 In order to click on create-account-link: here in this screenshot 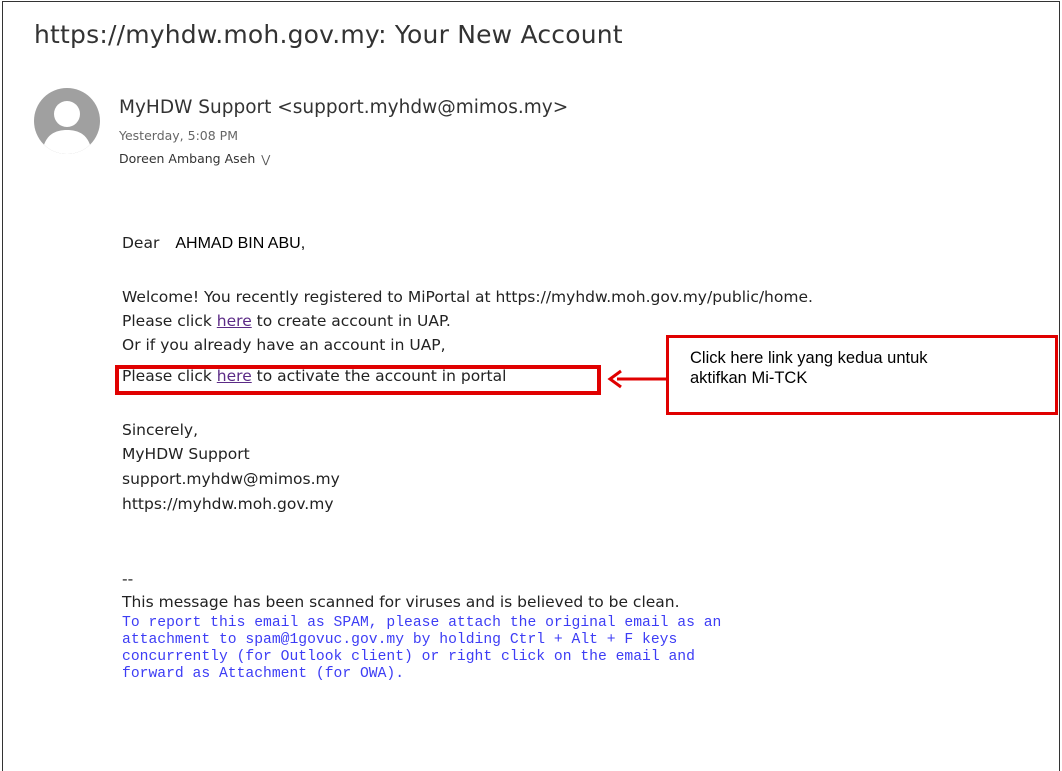, I will do `click(234, 321)`.